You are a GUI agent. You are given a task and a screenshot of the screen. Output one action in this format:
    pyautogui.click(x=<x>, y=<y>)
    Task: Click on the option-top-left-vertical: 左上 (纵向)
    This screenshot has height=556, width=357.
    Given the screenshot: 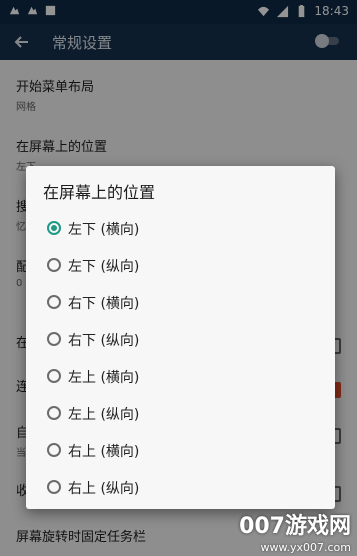 What is the action you would take?
    pyautogui.click(x=180, y=413)
    